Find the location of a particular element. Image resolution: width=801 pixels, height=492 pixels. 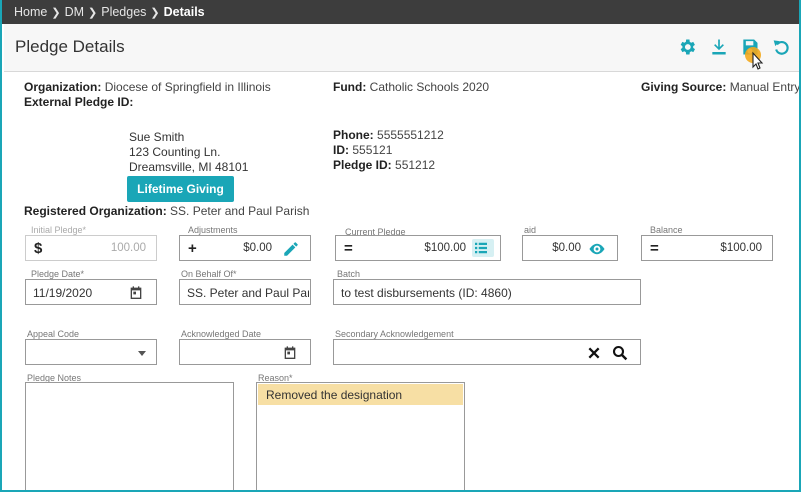

list-icon is located at coordinates (483, 248).